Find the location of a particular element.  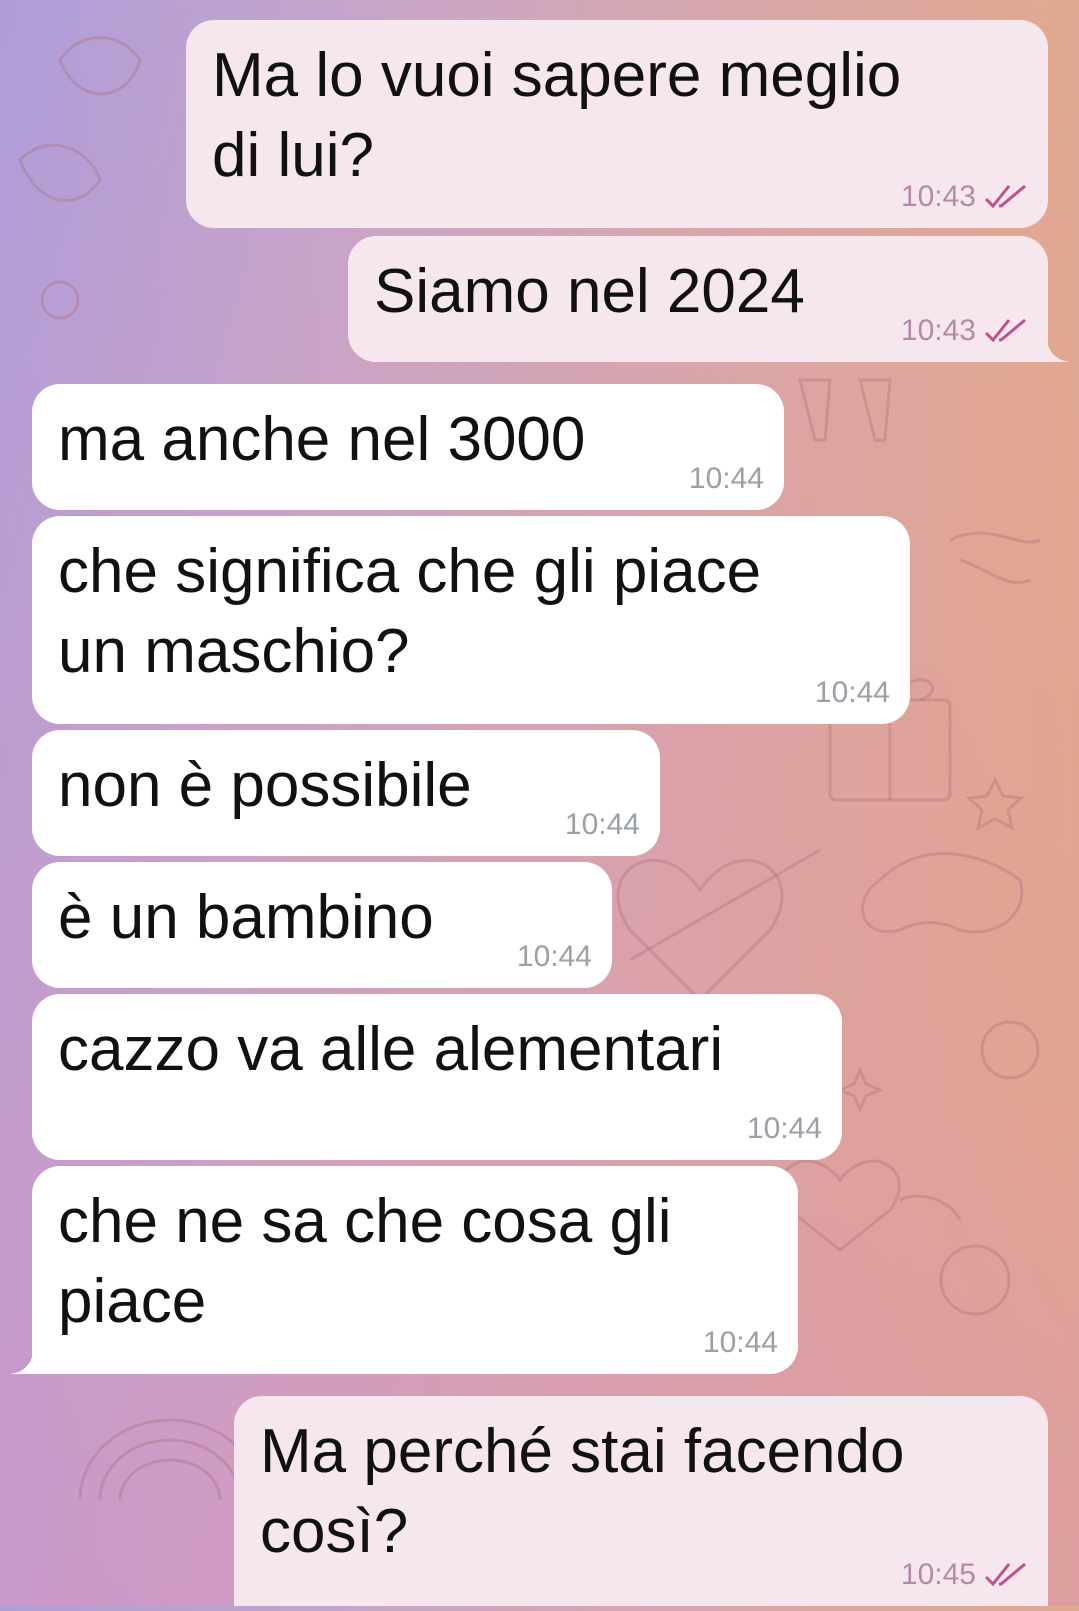

message-bubble-incoming: cazzo va alle alementari 10:44 is located at coordinates (437, 1077).